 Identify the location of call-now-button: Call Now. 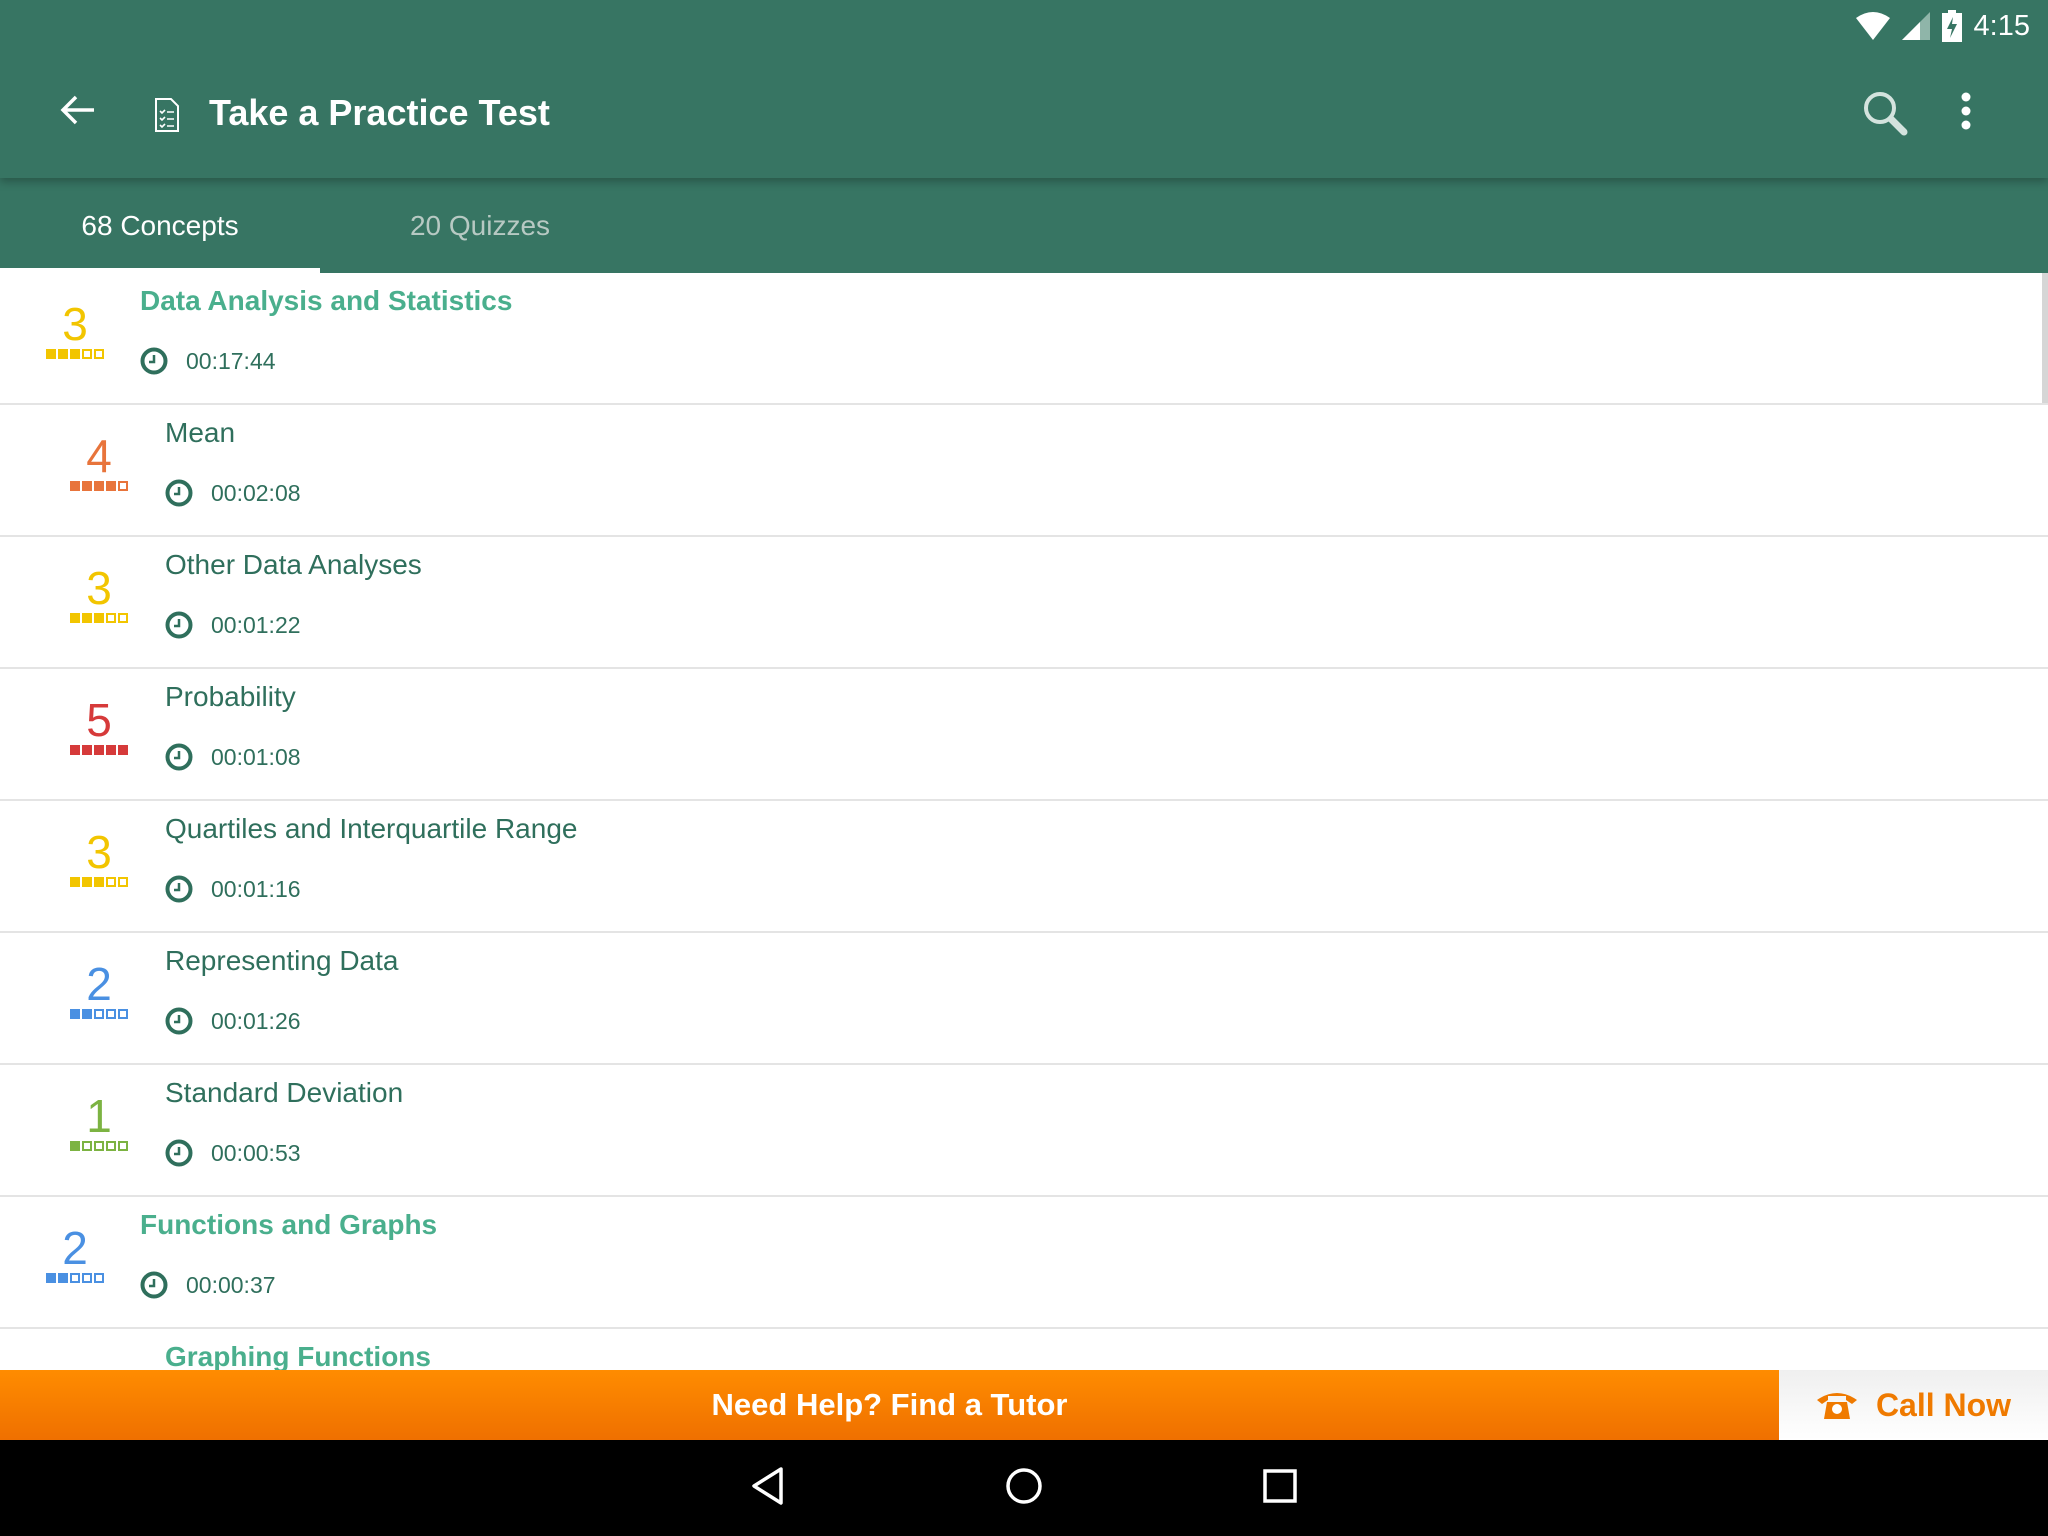
(1913, 1405).